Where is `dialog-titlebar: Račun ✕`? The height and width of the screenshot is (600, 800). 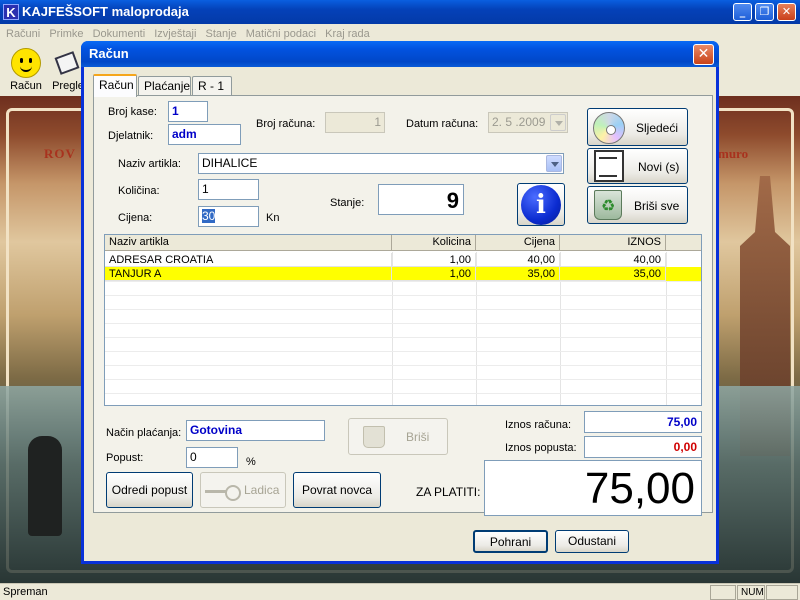 dialog-titlebar: Račun ✕ is located at coordinates (400, 54).